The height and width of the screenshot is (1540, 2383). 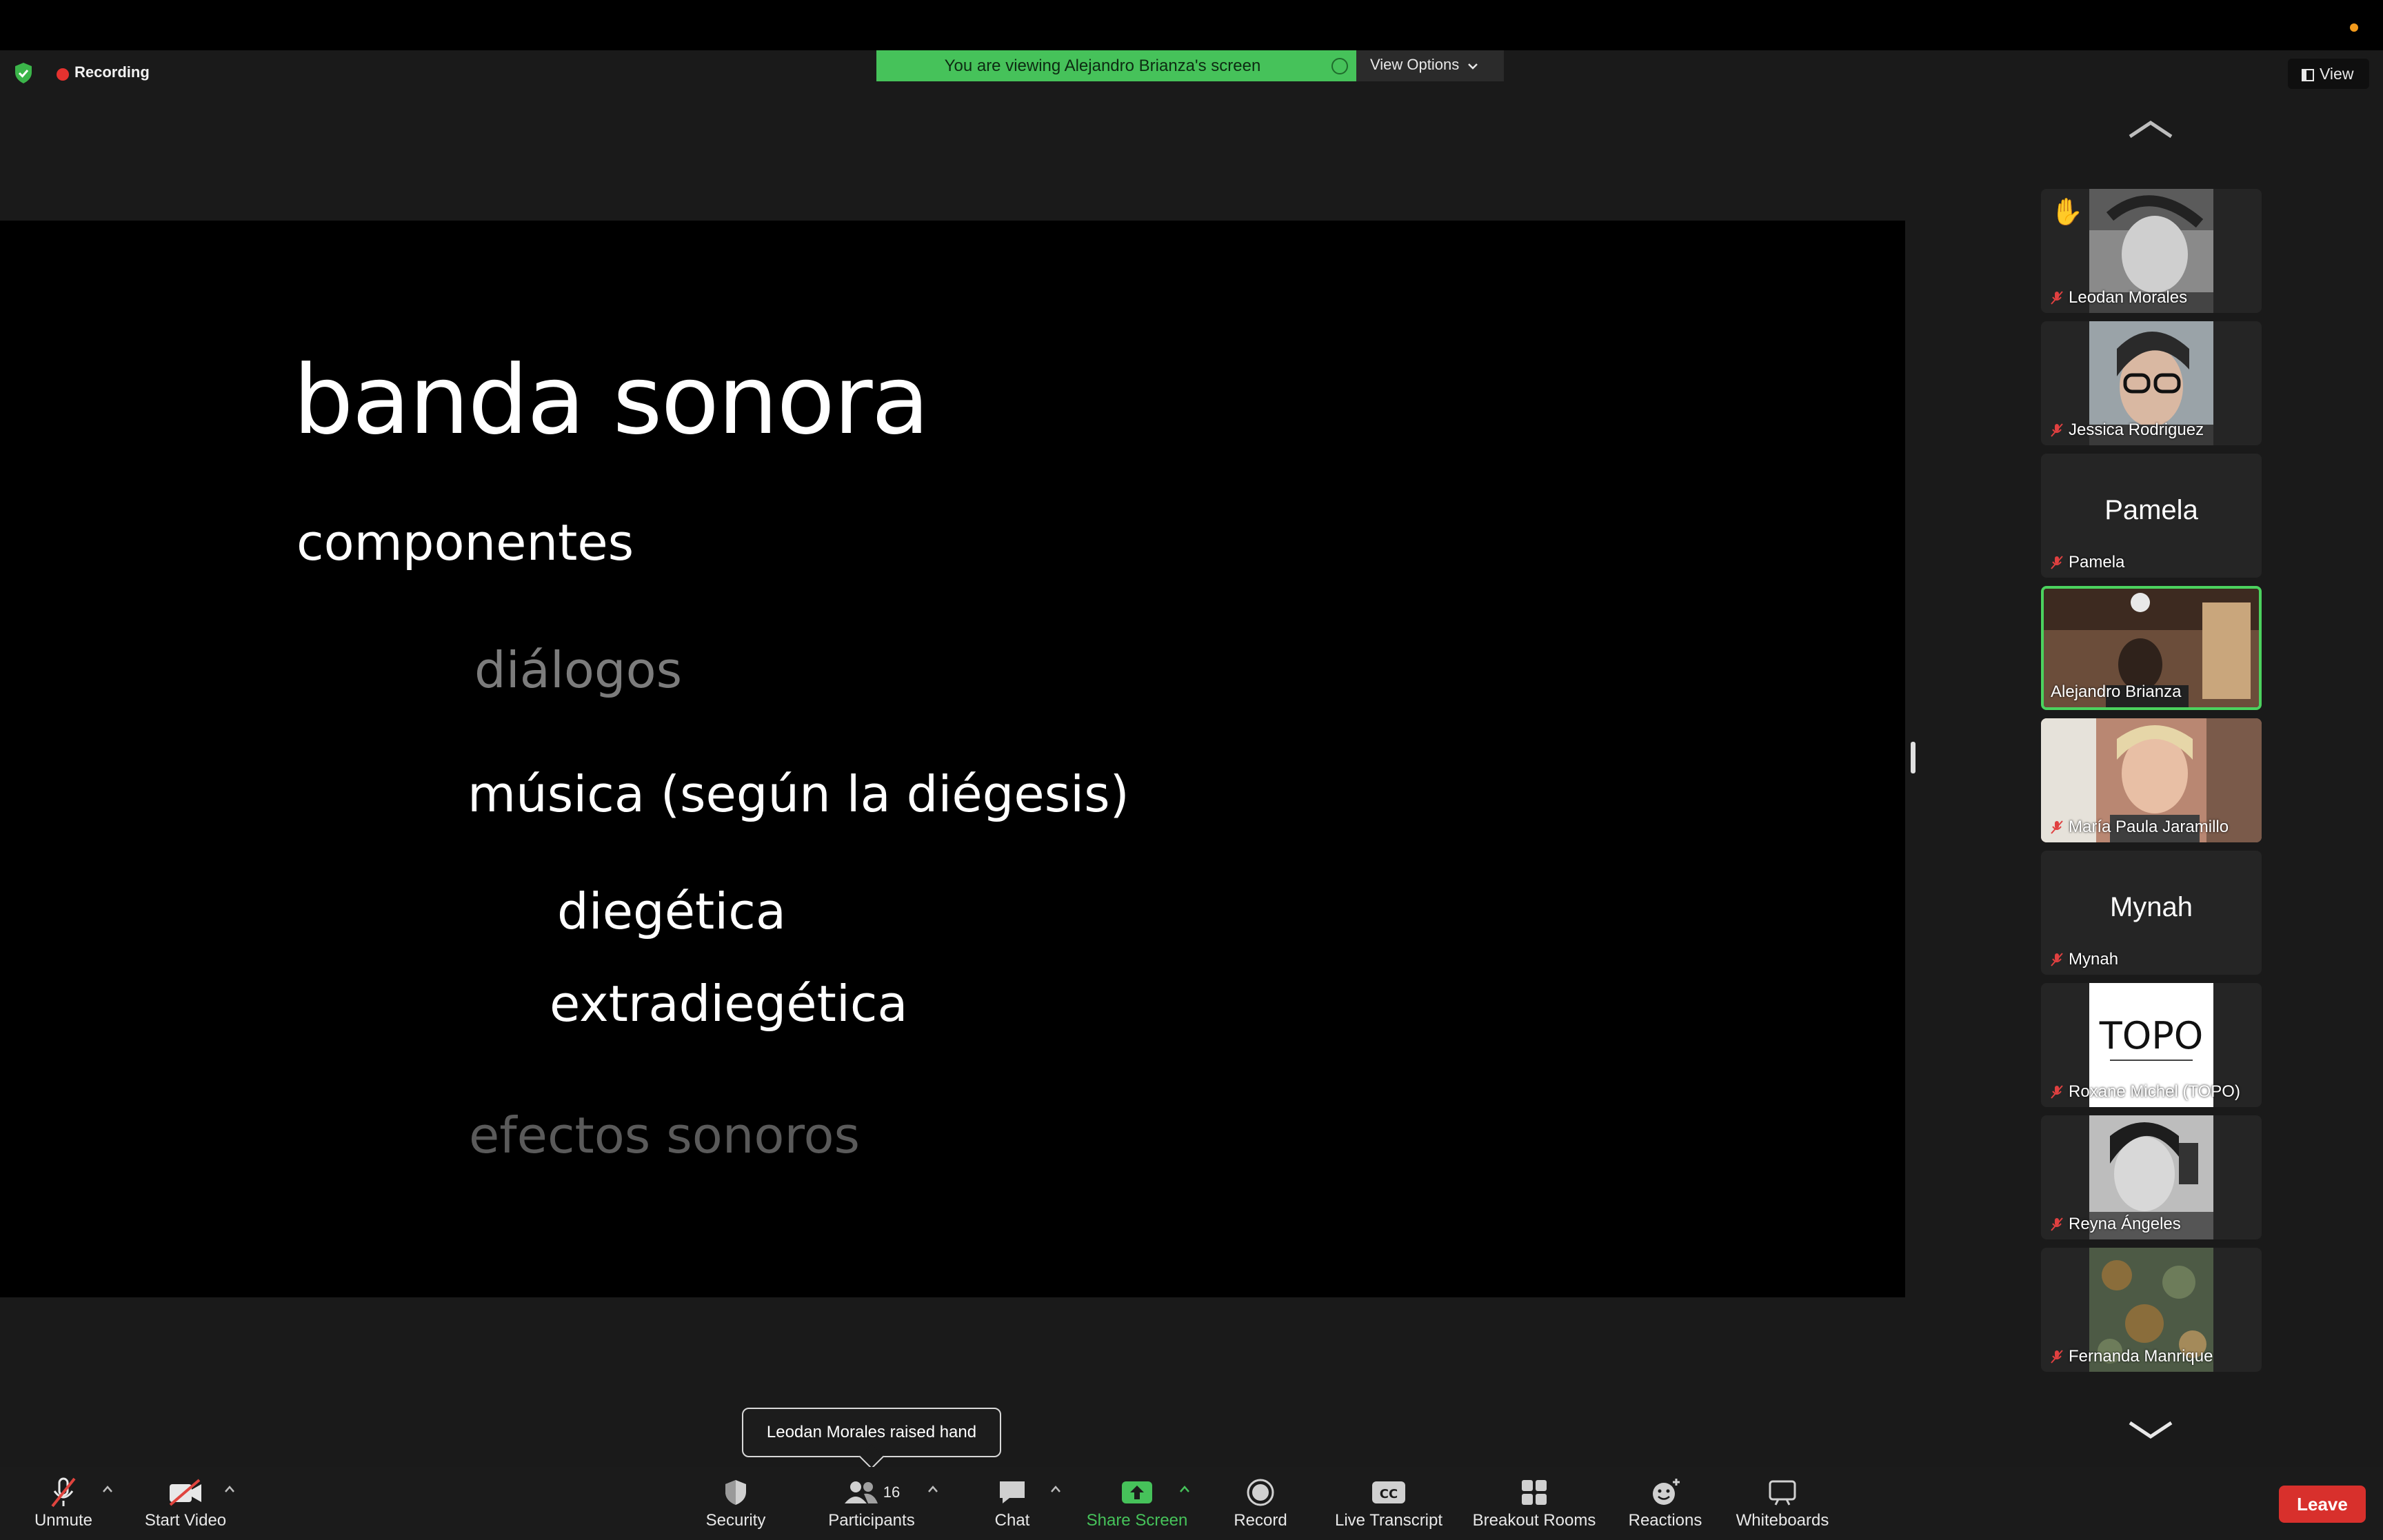 I want to click on gallery-scroll-down-icon, so click(x=2150, y=1429).